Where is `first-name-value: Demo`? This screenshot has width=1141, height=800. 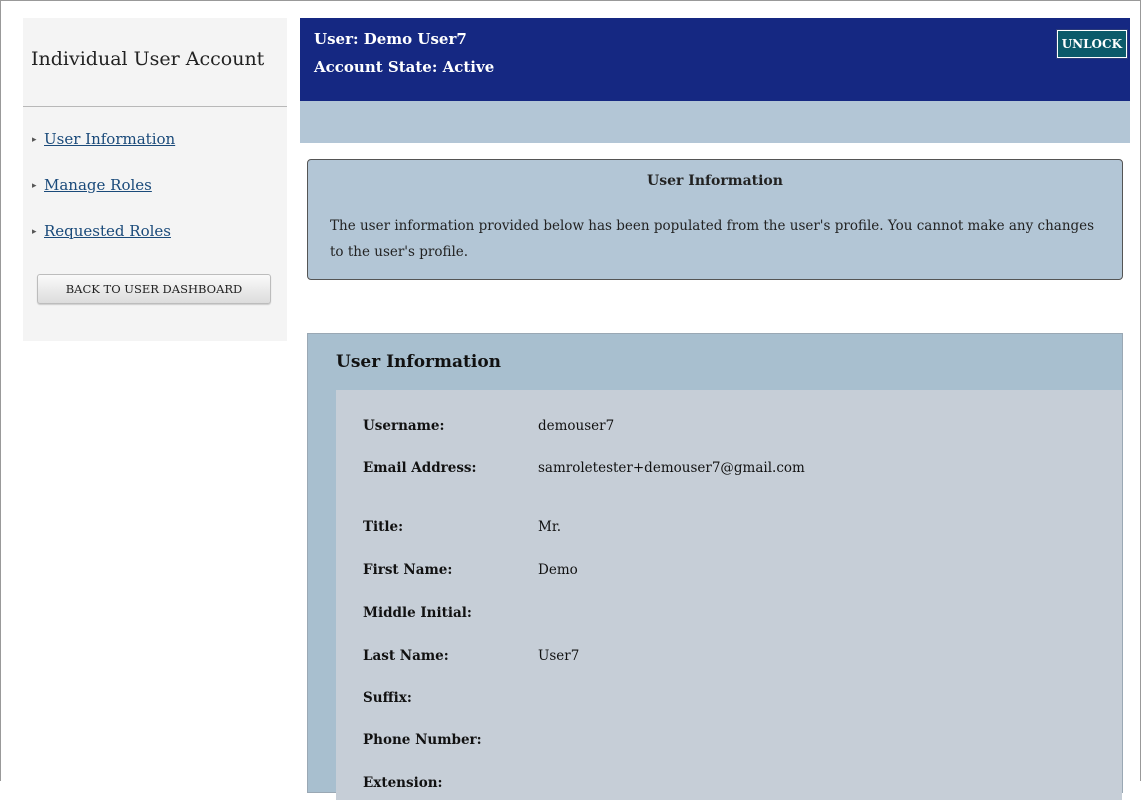
first-name-value: Demo is located at coordinates (558, 570).